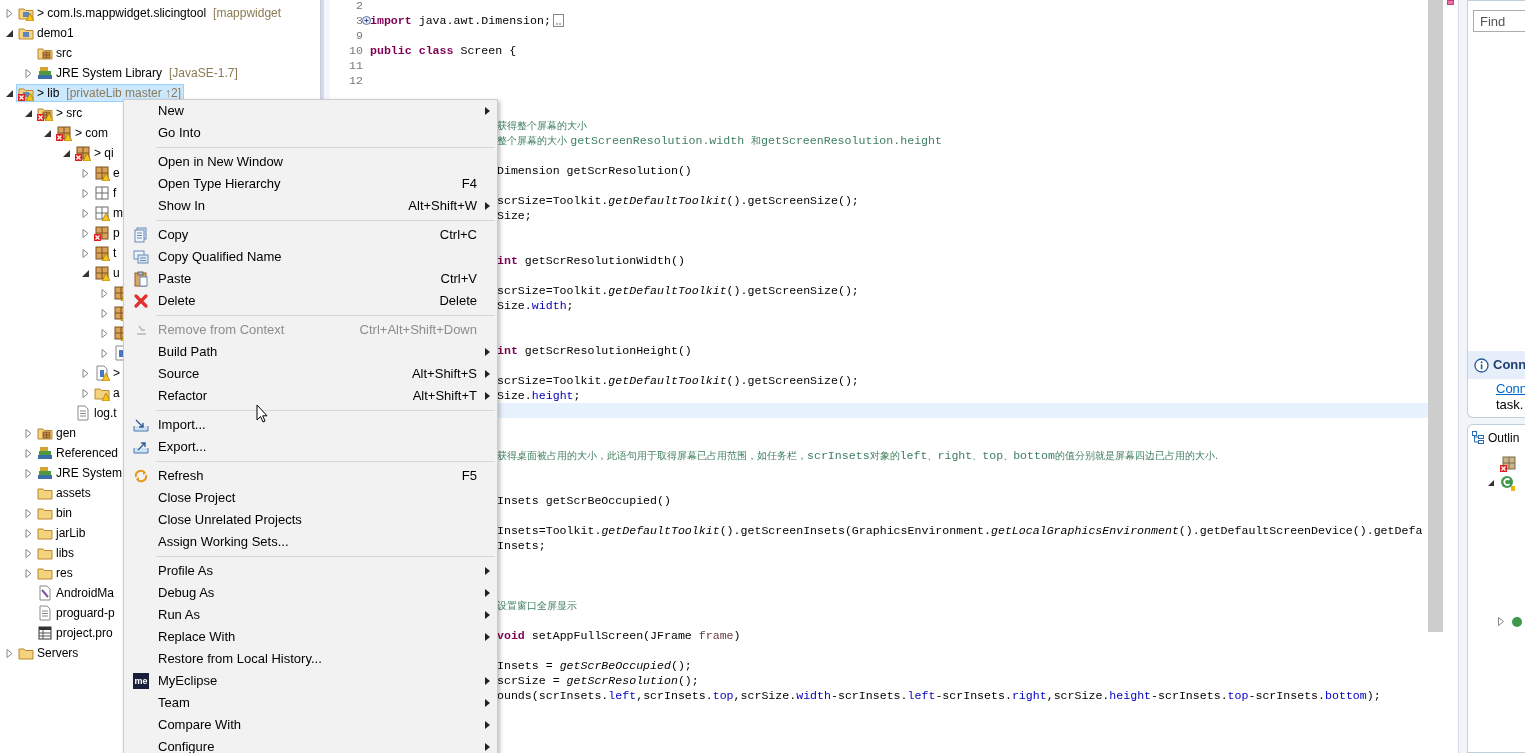 This screenshot has width=1525, height=753. Describe the element at coordinates (62, 533) in the screenshot. I see `tree-item: jarLib` at that location.